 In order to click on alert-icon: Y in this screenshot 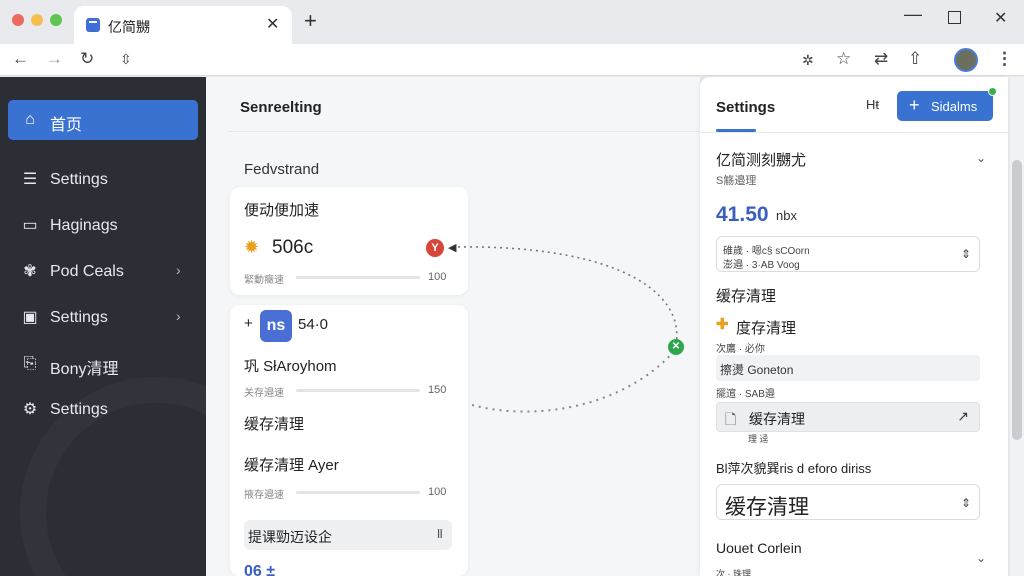, I will do `click(435, 248)`.